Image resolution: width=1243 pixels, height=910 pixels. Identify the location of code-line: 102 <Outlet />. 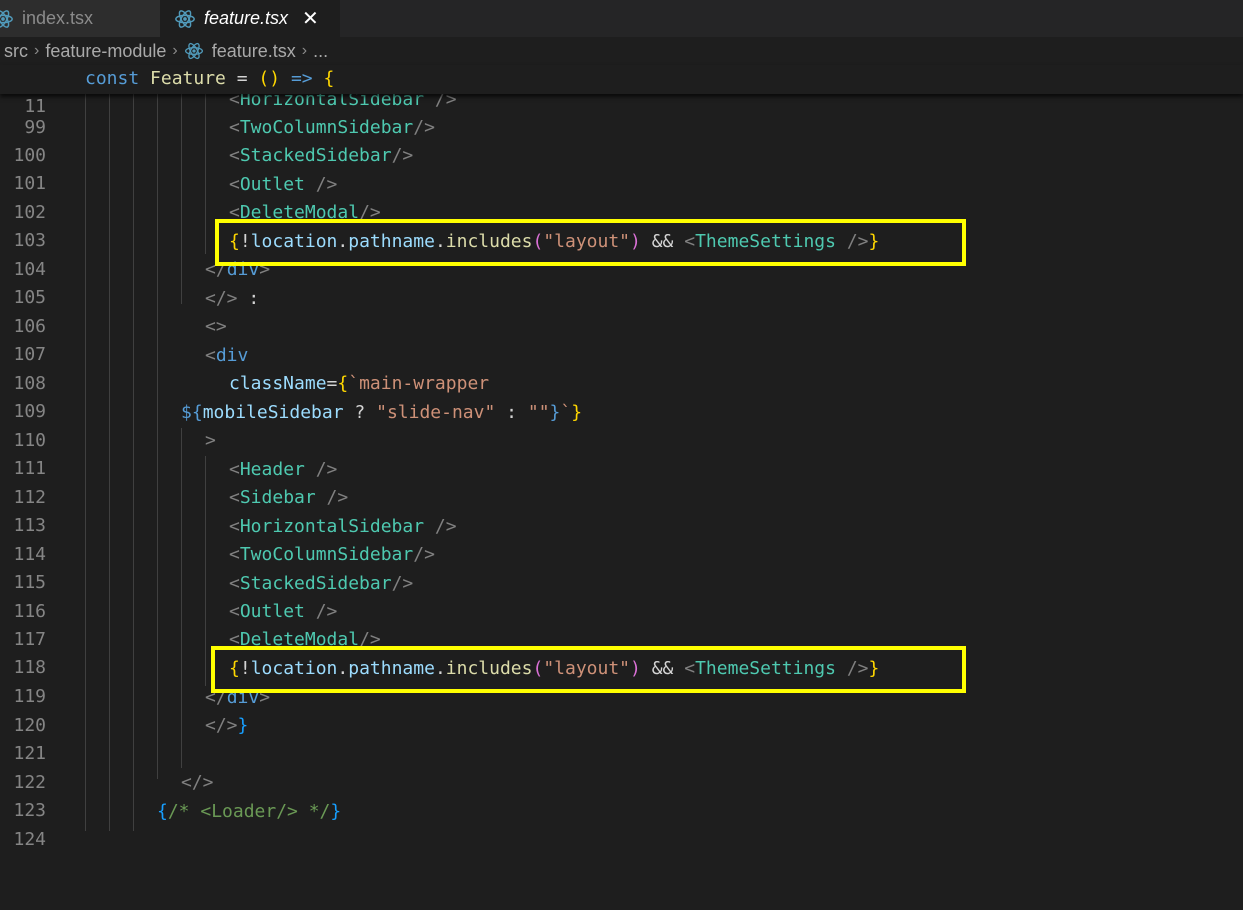
(621, 197).